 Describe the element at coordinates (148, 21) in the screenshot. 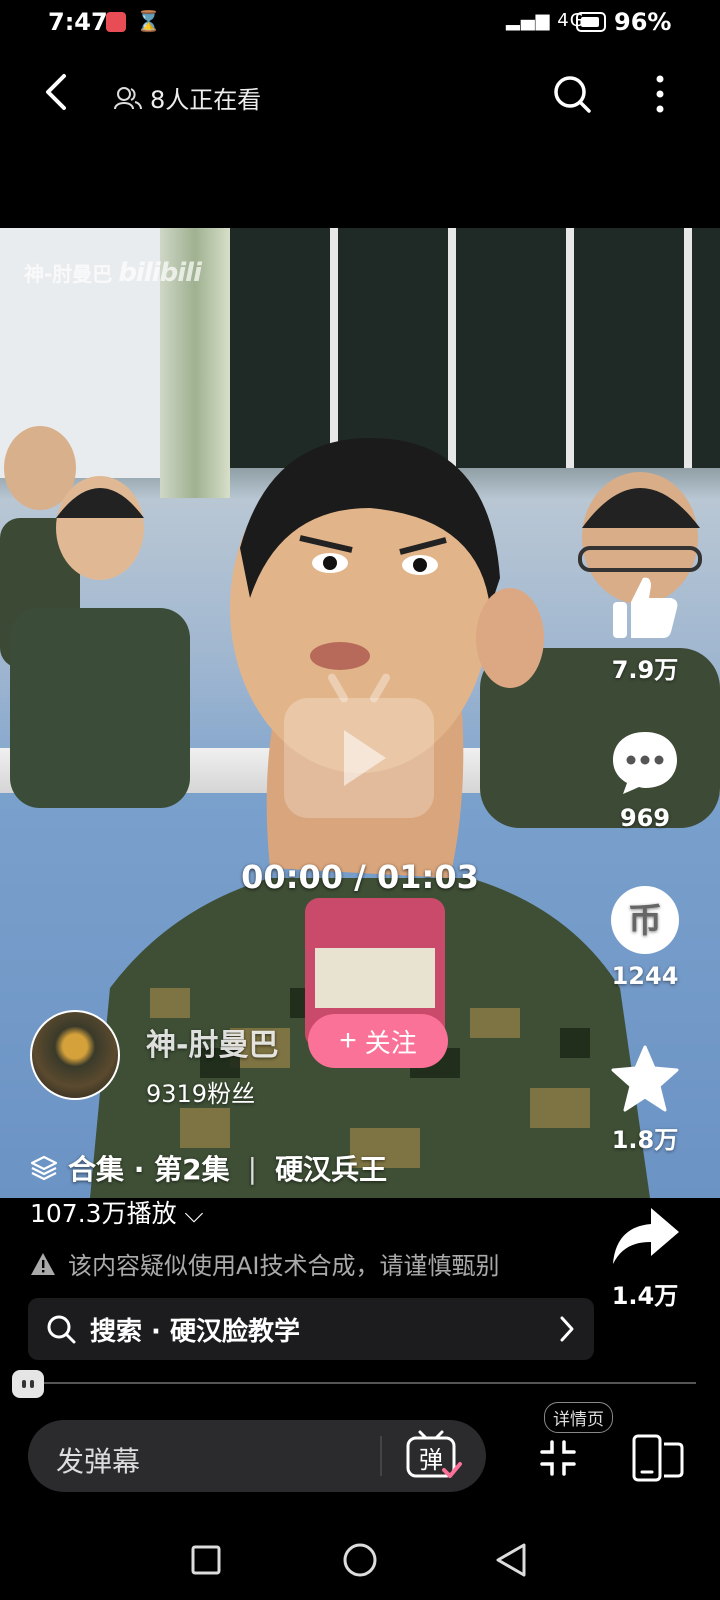

I see `hourglass-icon: ⌛` at that location.